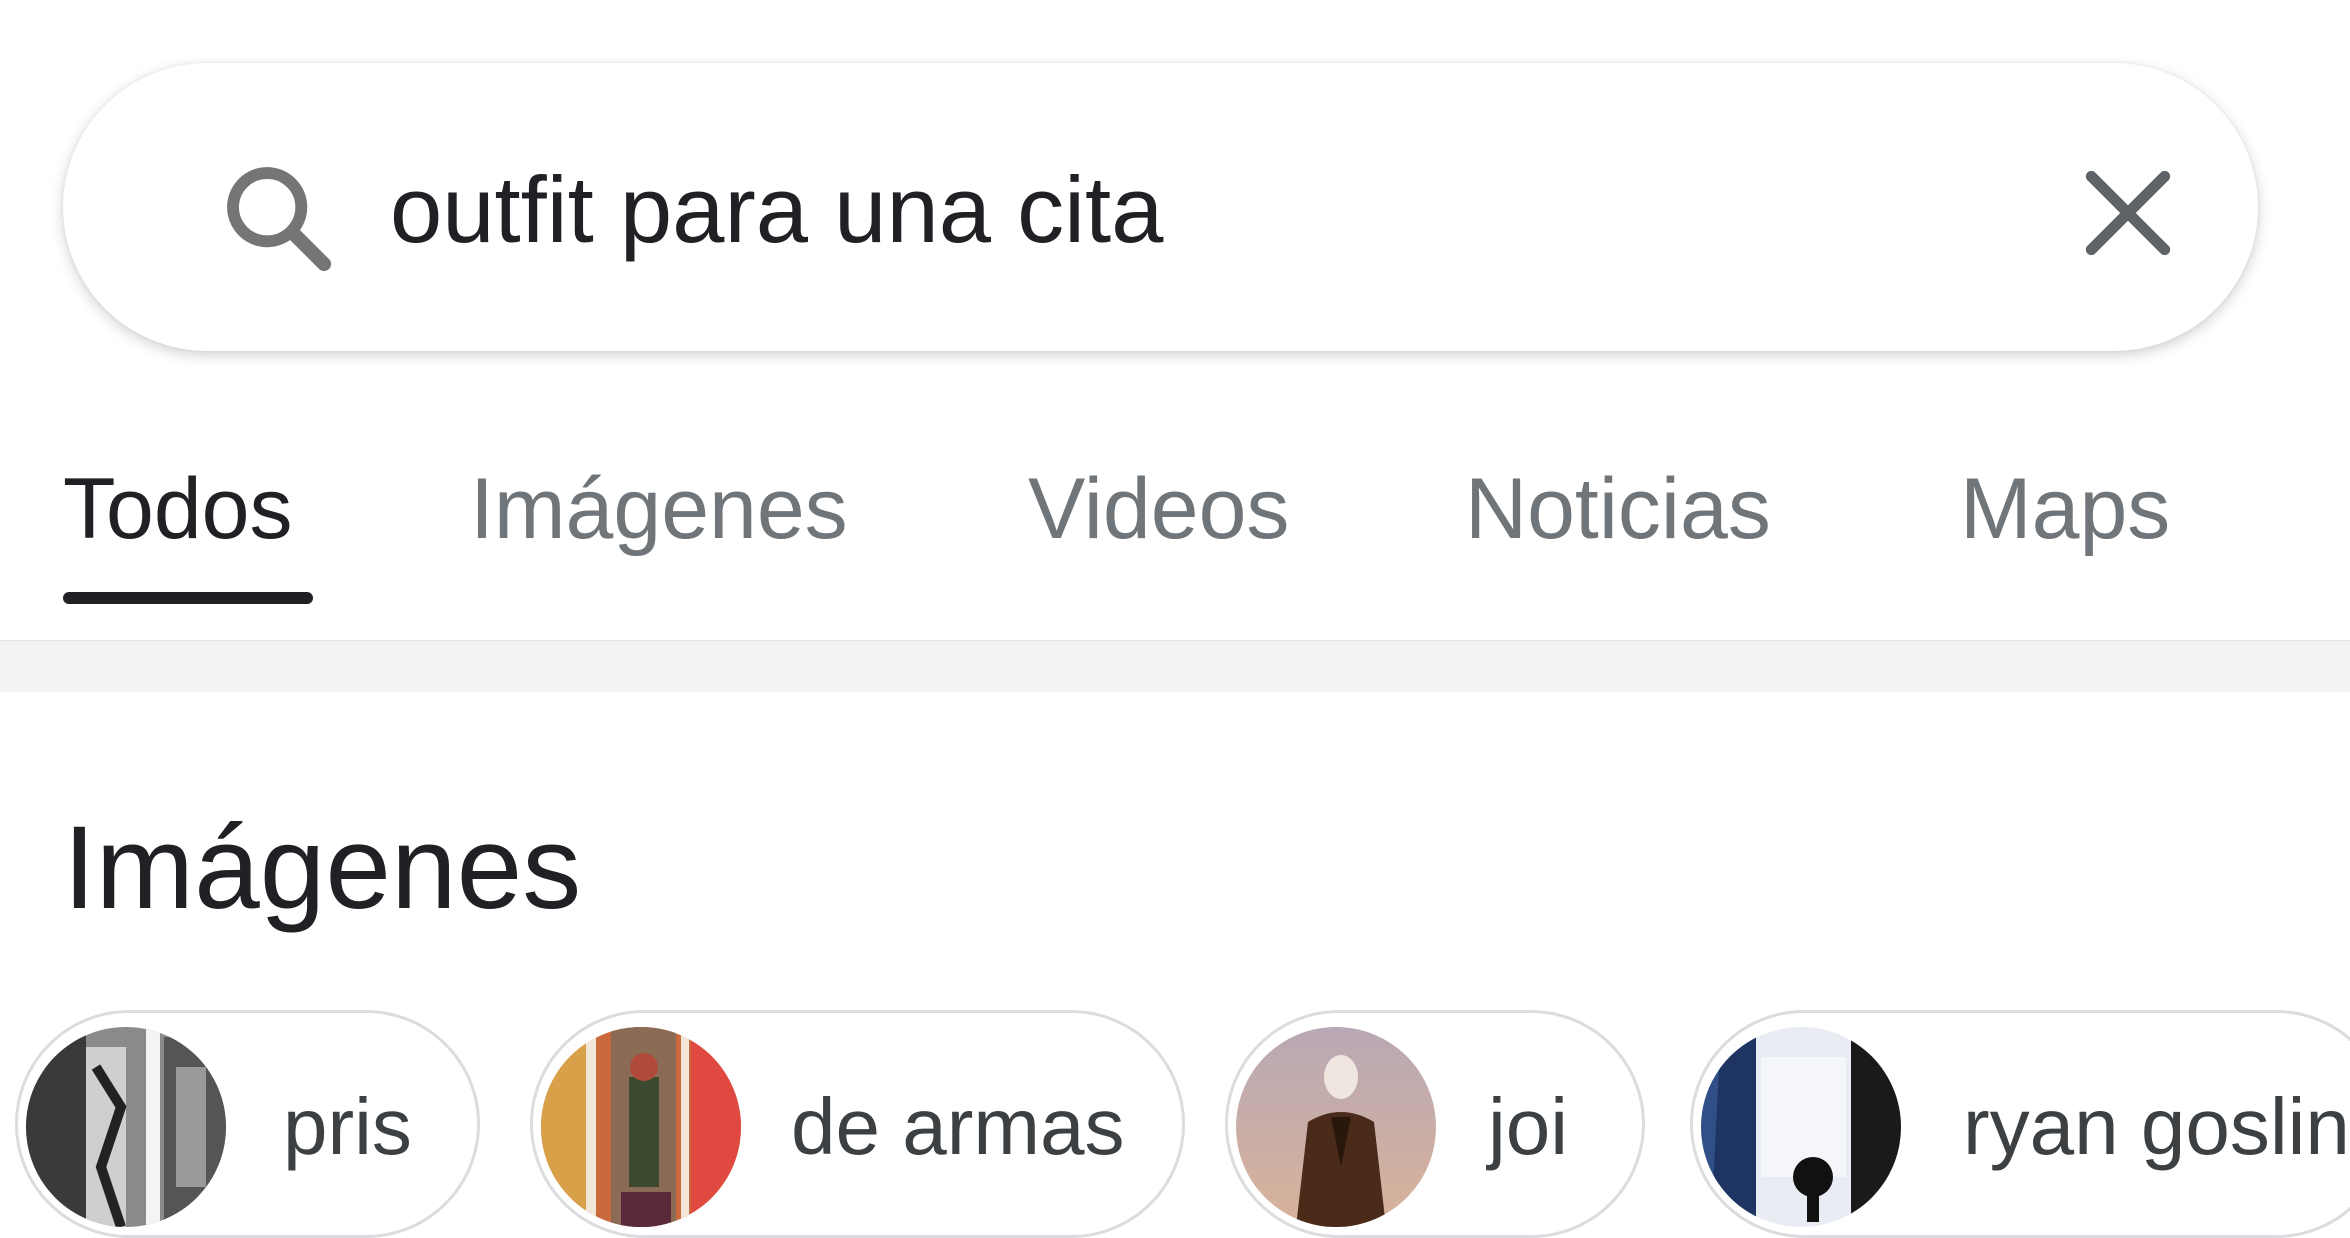  Describe the element at coordinates (659, 509) in the screenshot. I see `tab-imagenes: Imágenes` at that location.